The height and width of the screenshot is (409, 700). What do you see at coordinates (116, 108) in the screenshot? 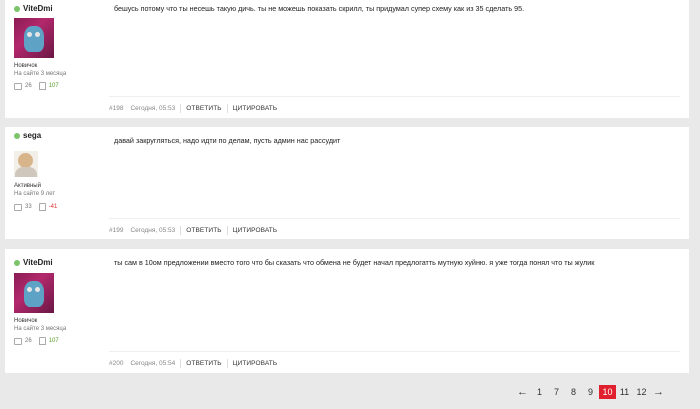
I see `post-number: #198` at bounding box center [116, 108].